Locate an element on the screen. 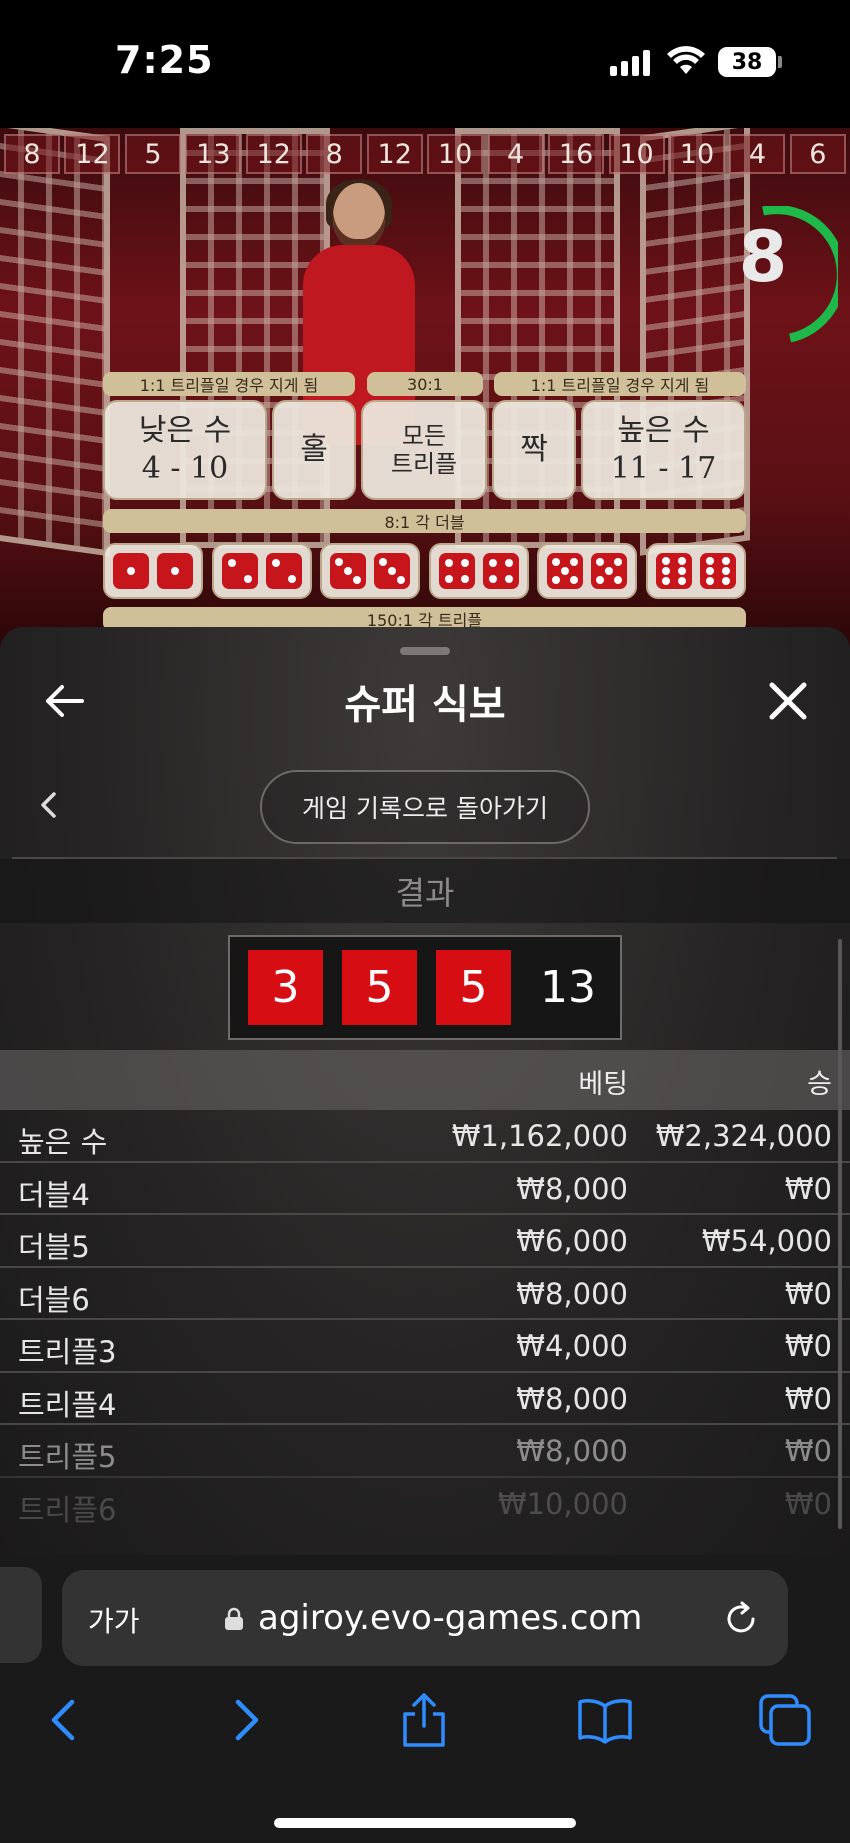 The height and width of the screenshot is (1843, 850). history-result: 6 is located at coordinates (817, 154).